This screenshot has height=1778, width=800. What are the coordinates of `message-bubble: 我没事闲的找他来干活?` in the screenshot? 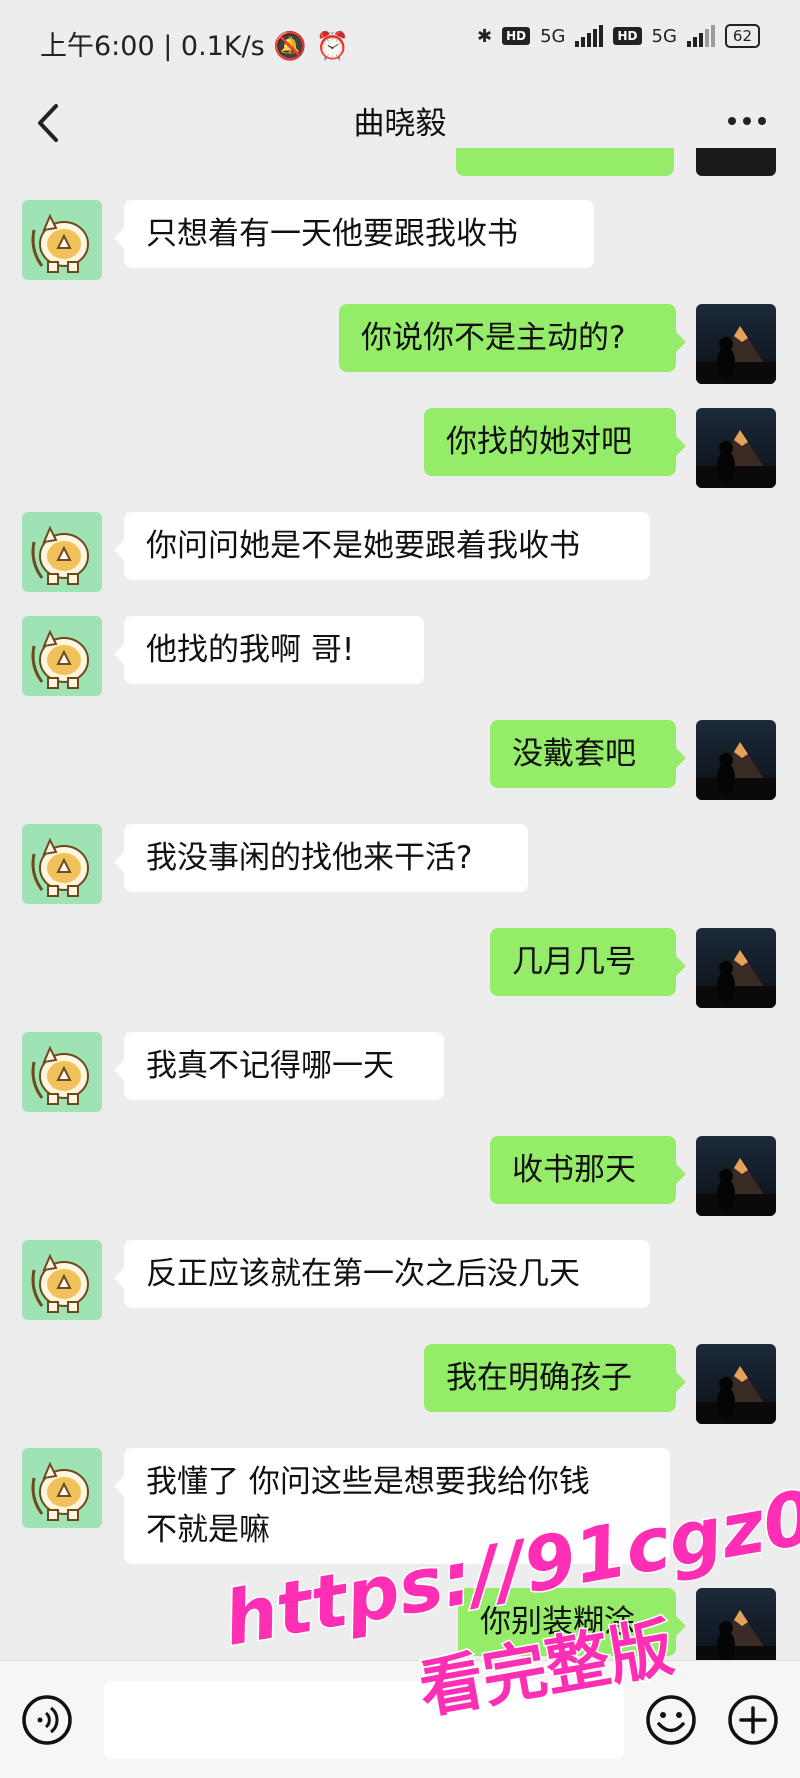 It's located at (321, 858).